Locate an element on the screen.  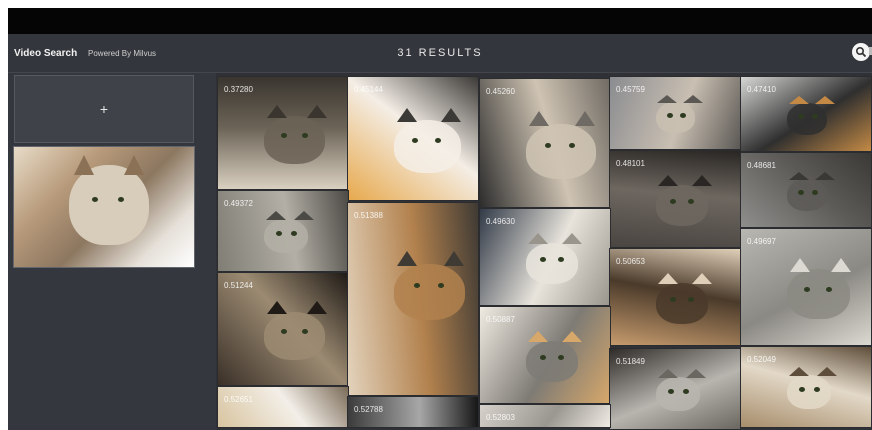
results-count: 31 RESULTS is located at coordinates (440, 53).